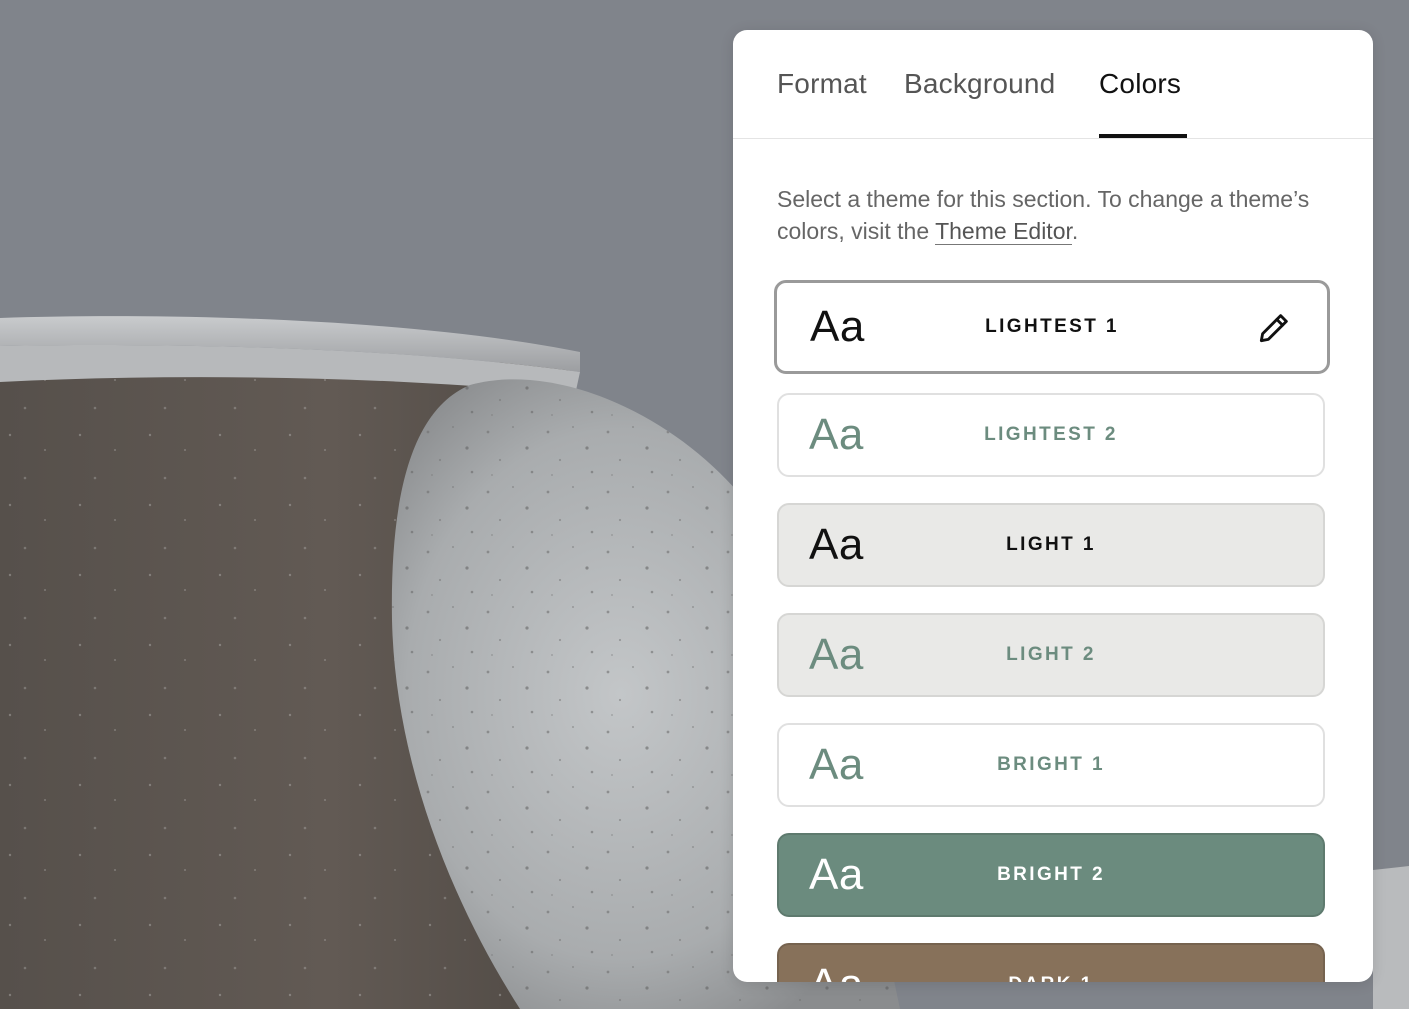 The height and width of the screenshot is (1009, 1409). What do you see at coordinates (1140, 84) in the screenshot?
I see `tab-colors: Colors` at bounding box center [1140, 84].